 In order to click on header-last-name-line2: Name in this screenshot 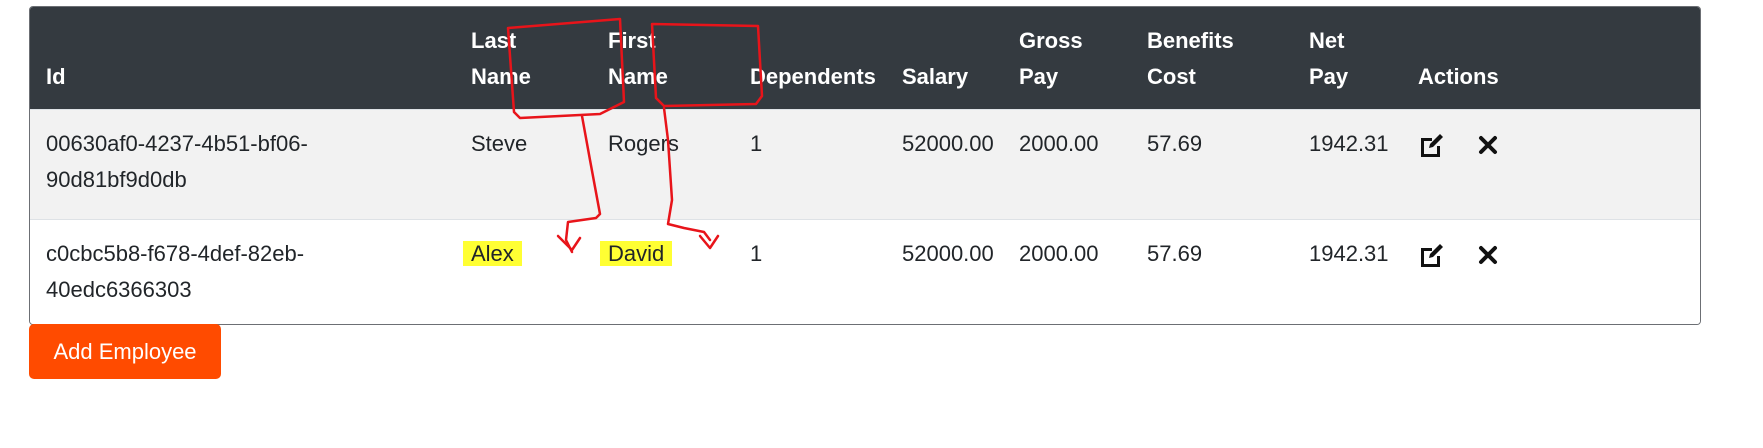, I will do `click(501, 76)`.